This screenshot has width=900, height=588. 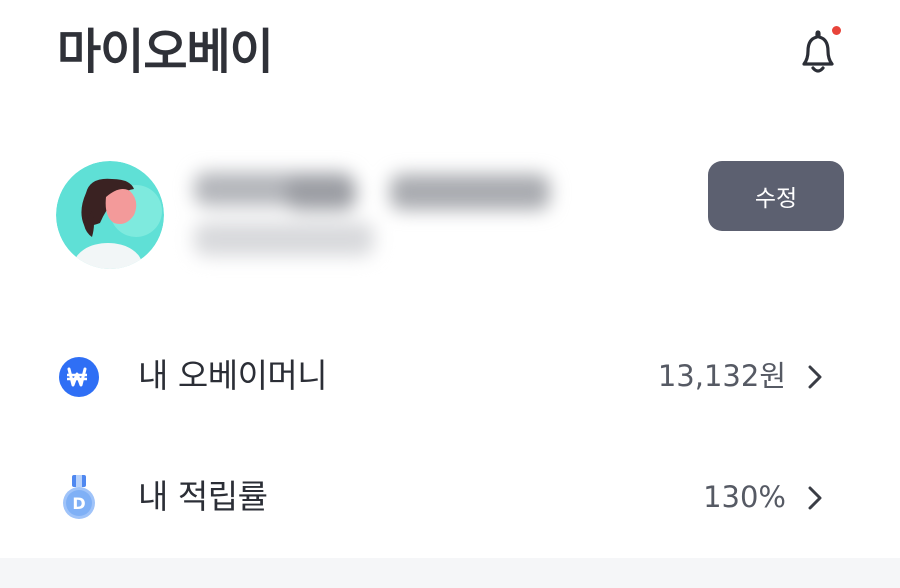 I want to click on avatar, so click(x=110, y=215).